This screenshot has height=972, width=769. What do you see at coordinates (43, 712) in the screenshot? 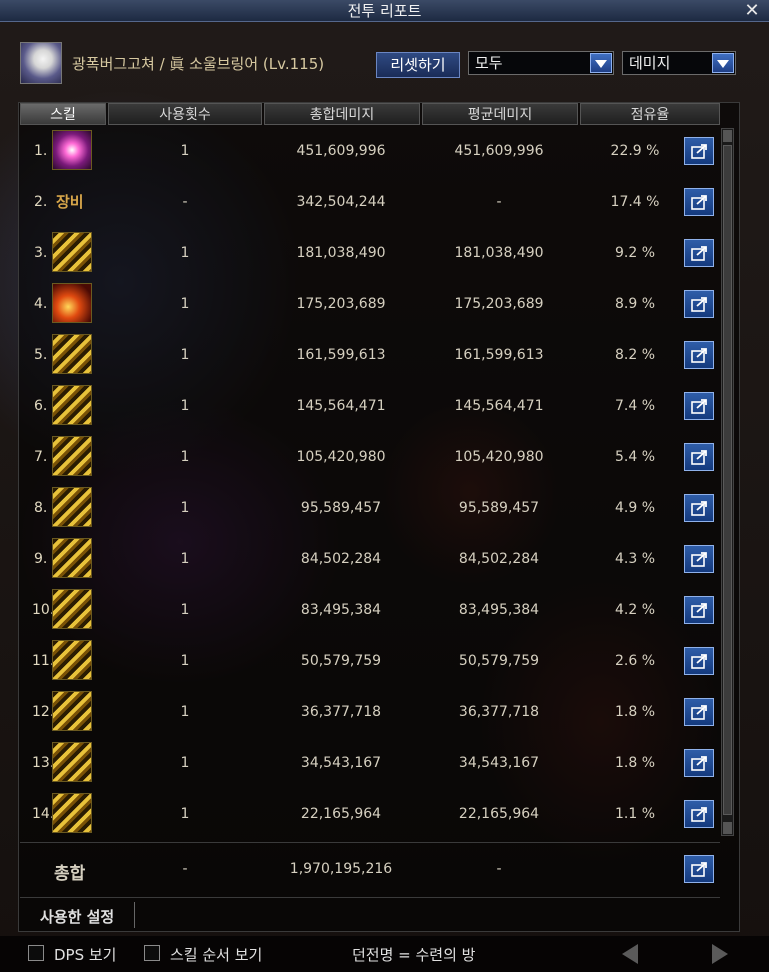
I see `row-rank: 12.` at bounding box center [43, 712].